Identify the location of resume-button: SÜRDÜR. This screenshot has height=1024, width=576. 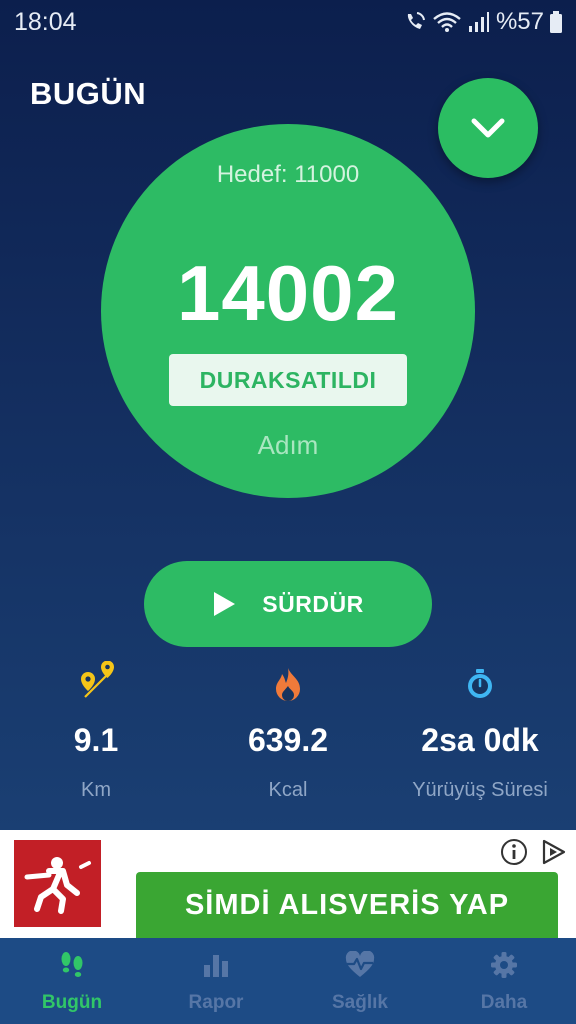
(288, 604).